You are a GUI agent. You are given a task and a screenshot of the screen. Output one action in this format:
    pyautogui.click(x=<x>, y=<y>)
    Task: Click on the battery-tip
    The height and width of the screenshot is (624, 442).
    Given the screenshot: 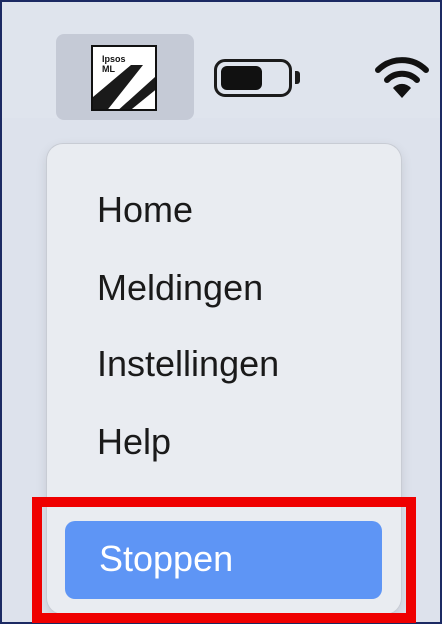 What is the action you would take?
    pyautogui.click(x=297, y=77)
    